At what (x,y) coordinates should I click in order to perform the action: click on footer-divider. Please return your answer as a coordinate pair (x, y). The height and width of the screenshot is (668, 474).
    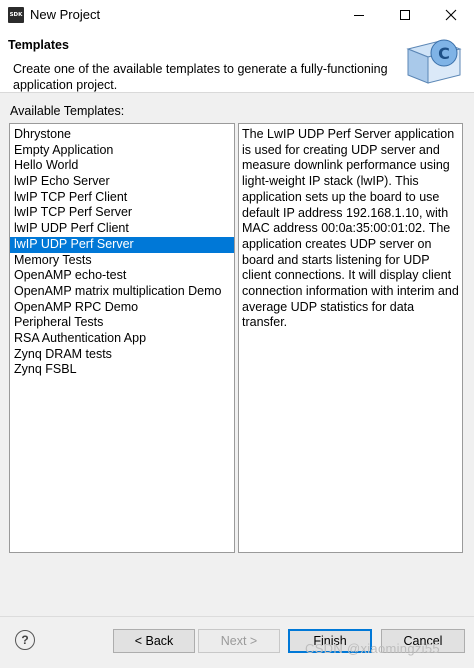
    Looking at the image, I should click on (237, 616).